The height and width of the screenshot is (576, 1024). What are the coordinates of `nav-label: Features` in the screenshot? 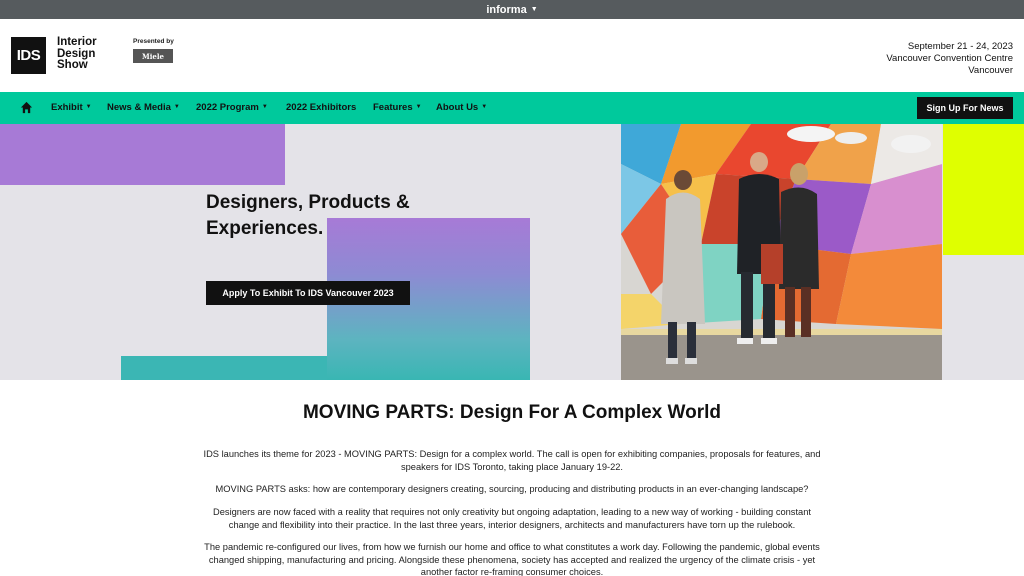 It's located at (393, 107).